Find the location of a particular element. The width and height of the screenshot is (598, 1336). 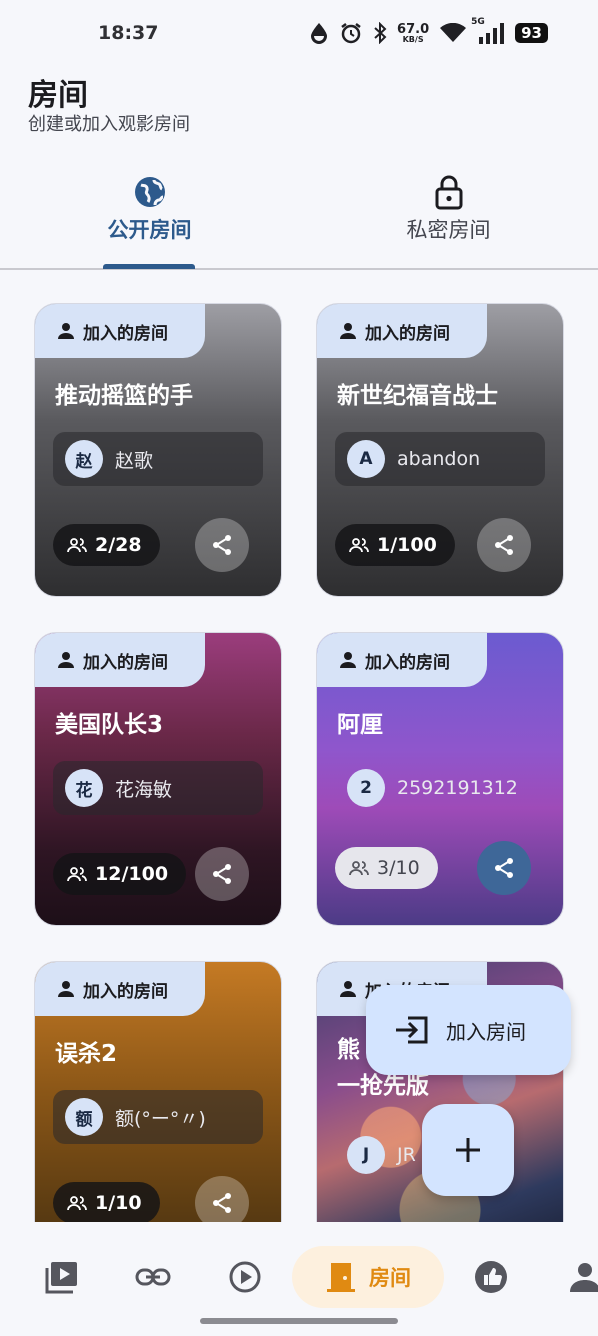

tab-public-rooms: 公开房间 is located at coordinates (149, 214).